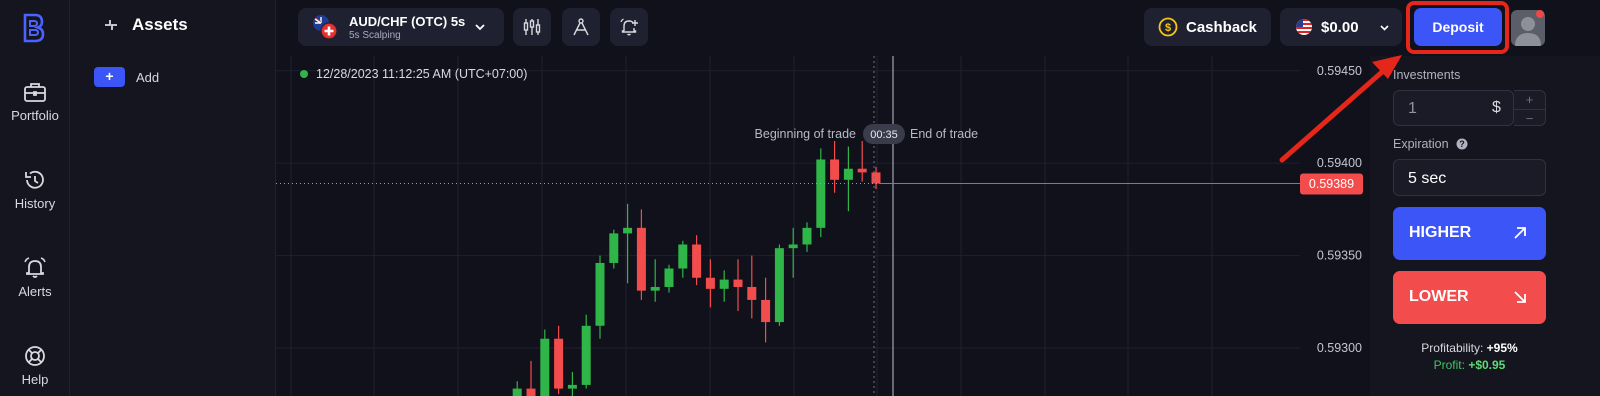 The height and width of the screenshot is (396, 1600). What do you see at coordinates (1502, 348) in the screenshot?
I see `profitability-value: +95%` at bounding box center [1502, 348].